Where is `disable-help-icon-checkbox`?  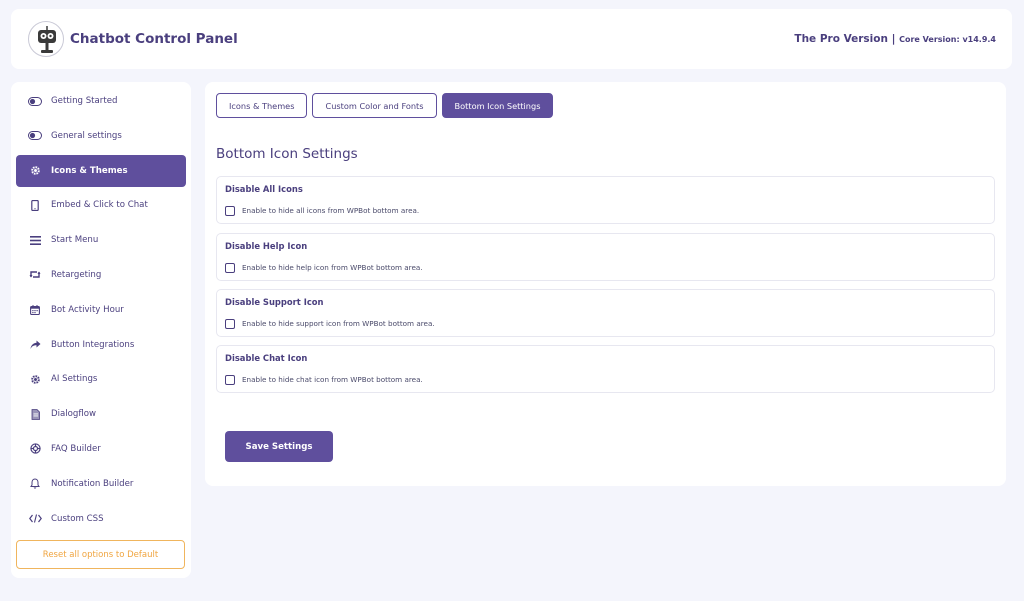 disable-help-icon-checkbox is located at coordinates (230, 268).